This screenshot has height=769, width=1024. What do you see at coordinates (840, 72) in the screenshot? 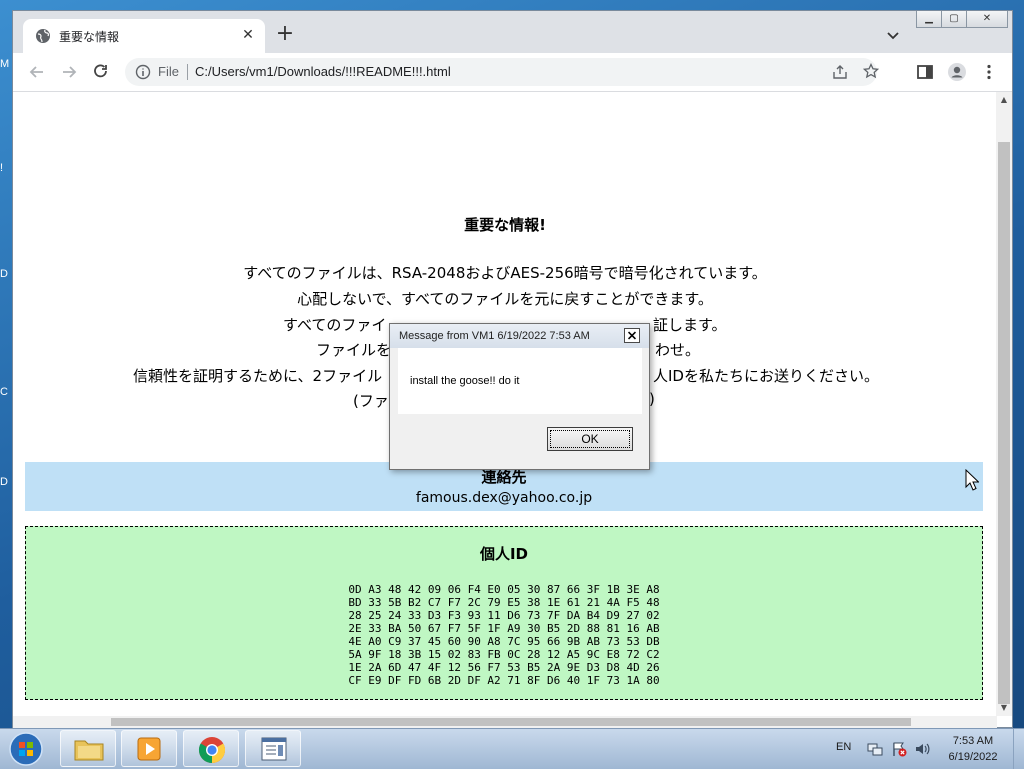
I see `share-icon` at bounding box center [840, 72].